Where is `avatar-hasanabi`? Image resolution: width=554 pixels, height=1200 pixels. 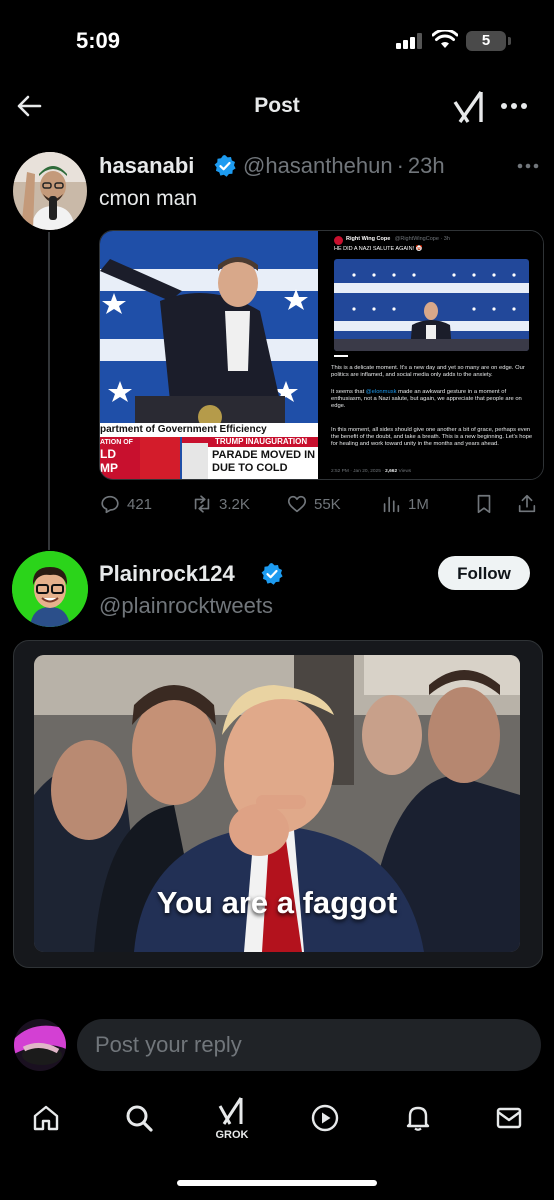
avatar-hasanabi is located at coordinates (50, 191).